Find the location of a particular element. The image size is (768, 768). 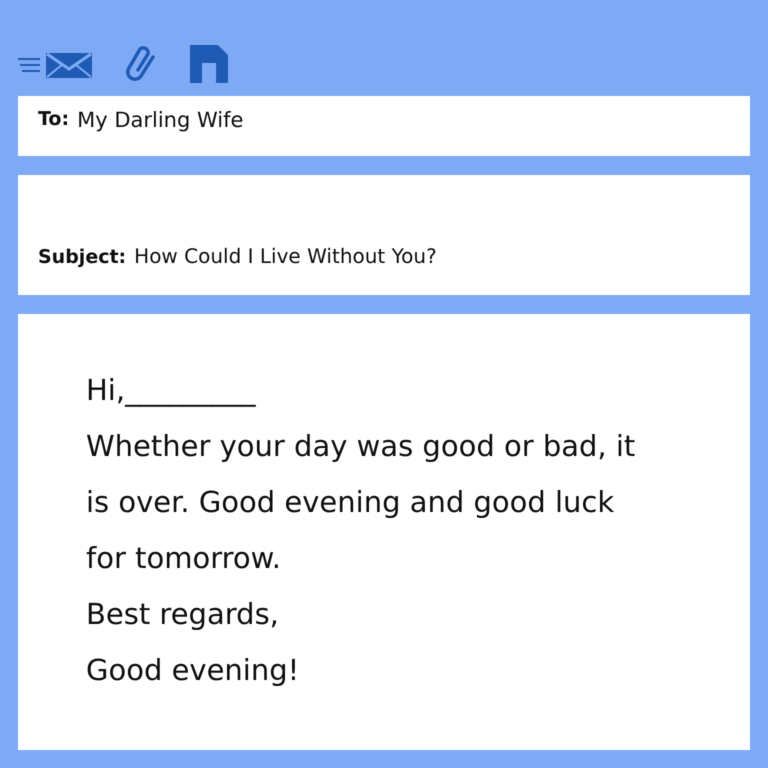

subject-field: How Could I Live Without You? is located at coordinates (285, 256).